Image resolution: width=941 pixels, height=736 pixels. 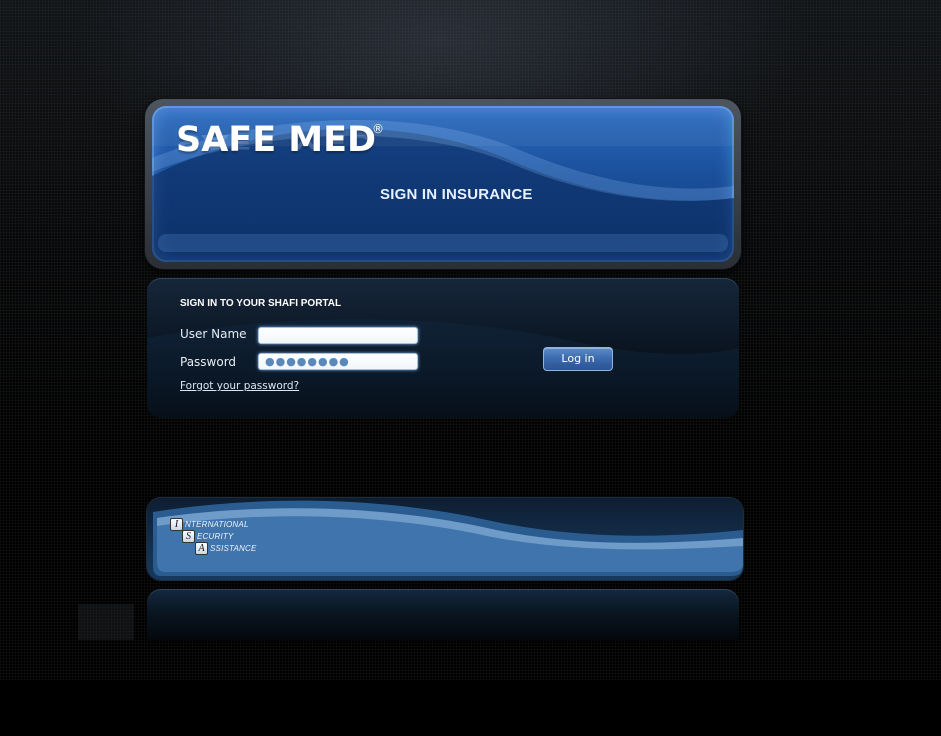 I want to click on login-heading: SIGN IN TO YOUR SHAFI PORTAL, so click(x=261, y=303).